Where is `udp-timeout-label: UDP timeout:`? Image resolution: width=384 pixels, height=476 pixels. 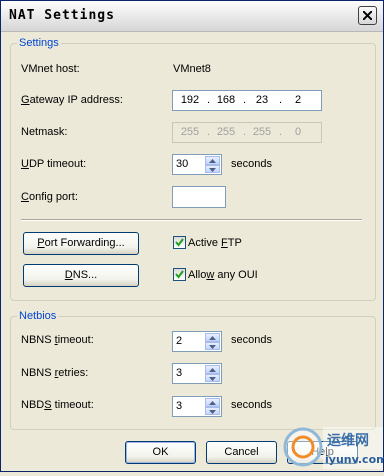 udp-timeout-label: UDP timeout: is located at coordinates (54, 164).